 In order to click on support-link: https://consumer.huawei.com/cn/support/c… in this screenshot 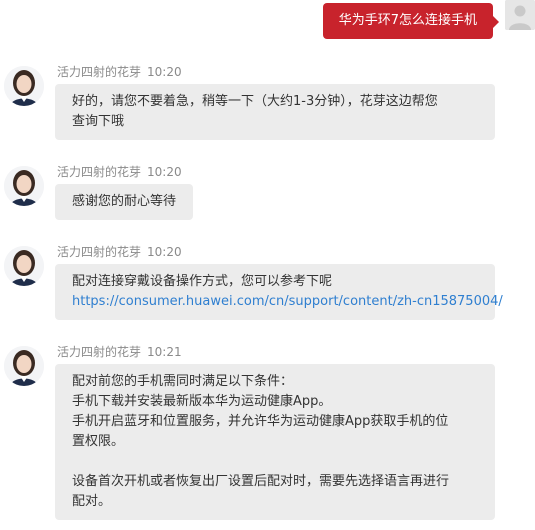, I will do `click(287, 301)`.